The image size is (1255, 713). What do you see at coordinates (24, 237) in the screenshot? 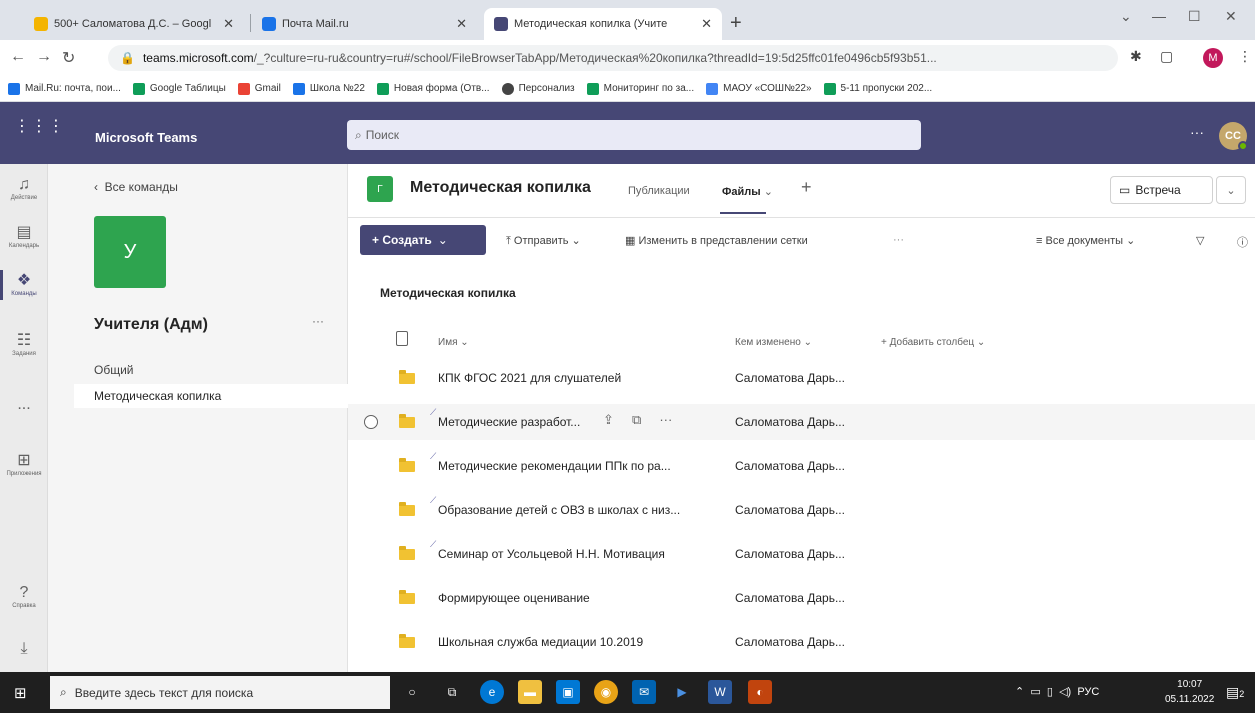
I see `rail-item-calendar: ▤ Календарь` at bounding box center [24, 237].